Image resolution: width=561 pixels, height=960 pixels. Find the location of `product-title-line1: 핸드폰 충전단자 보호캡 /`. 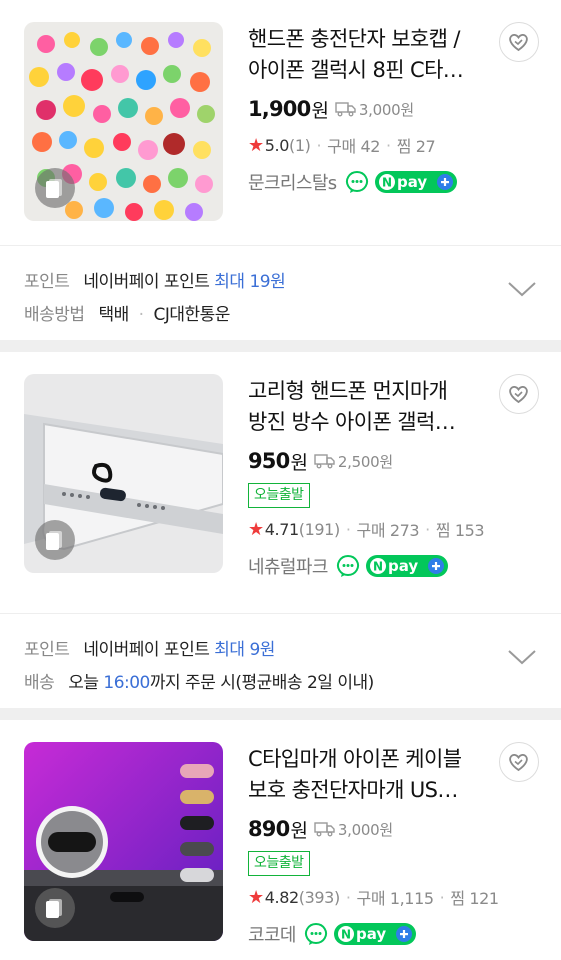

product-title-line1: 핸드폰 충전단자 보호캡 / is located at coordinates (368, 39).